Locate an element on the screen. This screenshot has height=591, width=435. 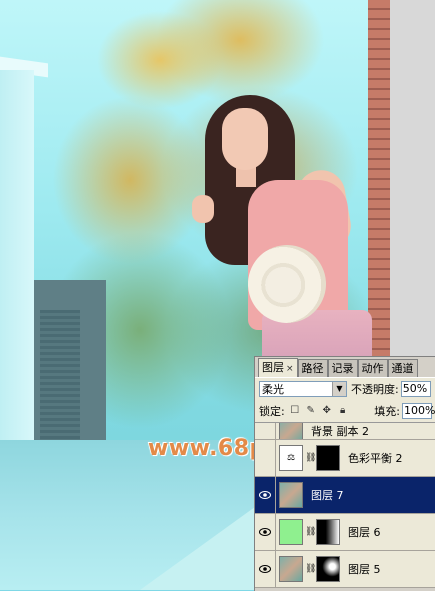
tab-channels-label: 通道 is located at coordinates (402, 368).